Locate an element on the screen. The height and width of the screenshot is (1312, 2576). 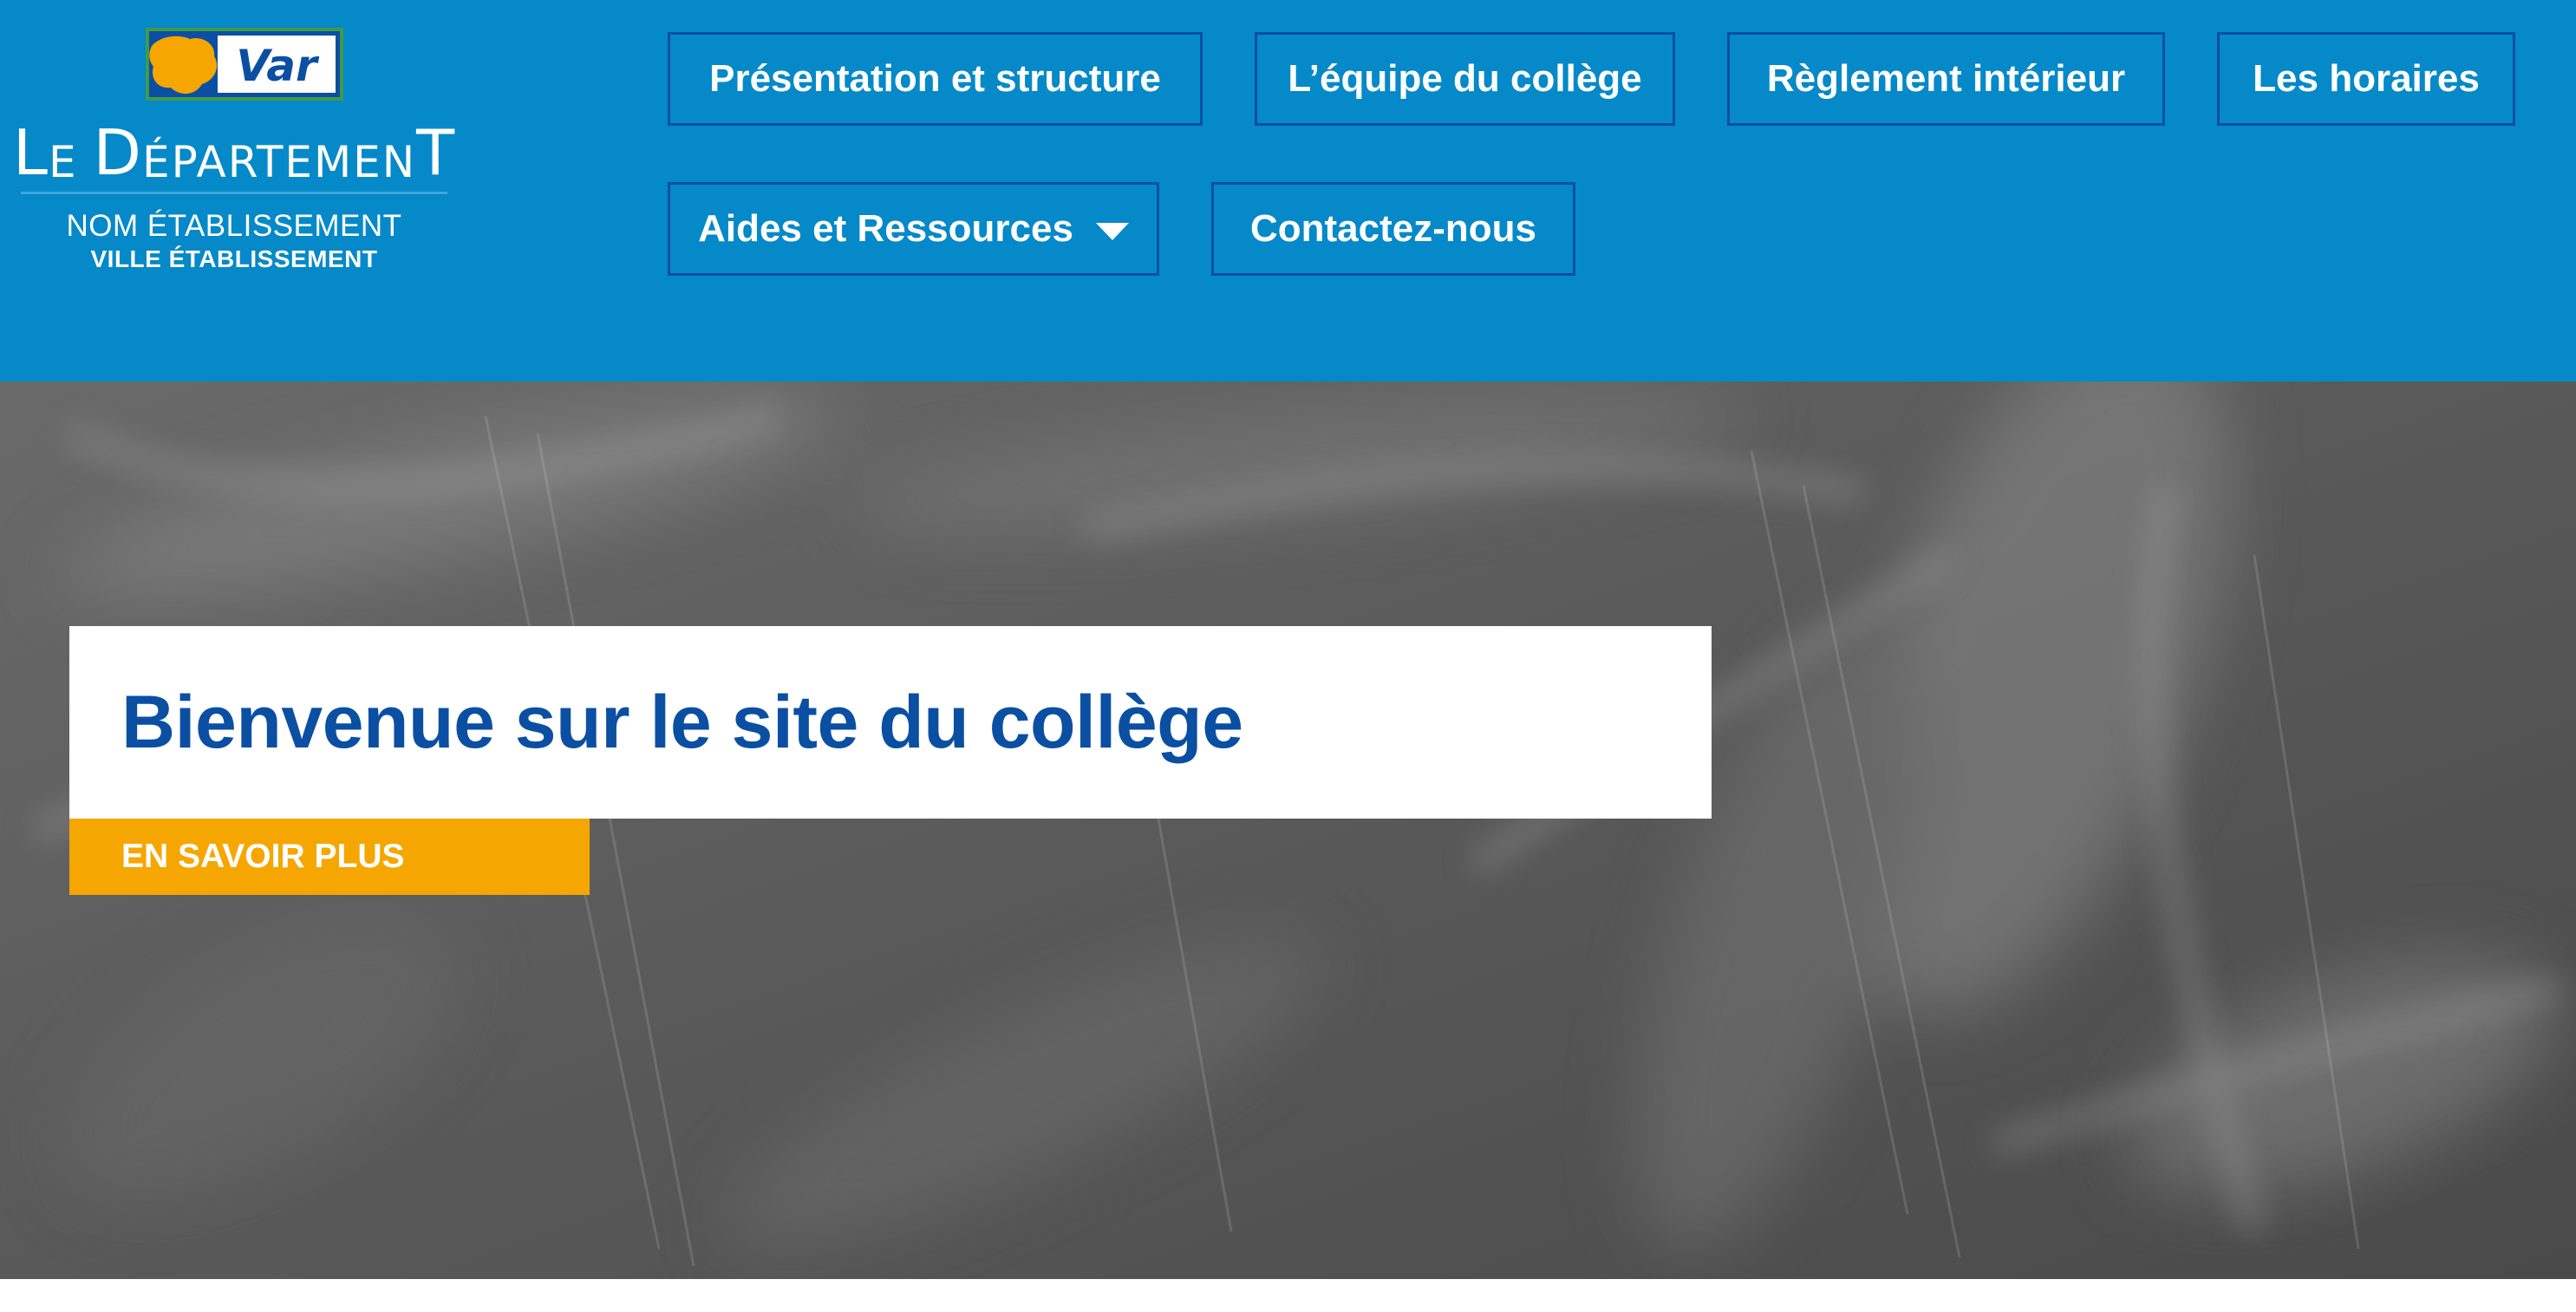
department-wordmark: LE D ÉPARTEMEN T is located at coordinates (234, 153).